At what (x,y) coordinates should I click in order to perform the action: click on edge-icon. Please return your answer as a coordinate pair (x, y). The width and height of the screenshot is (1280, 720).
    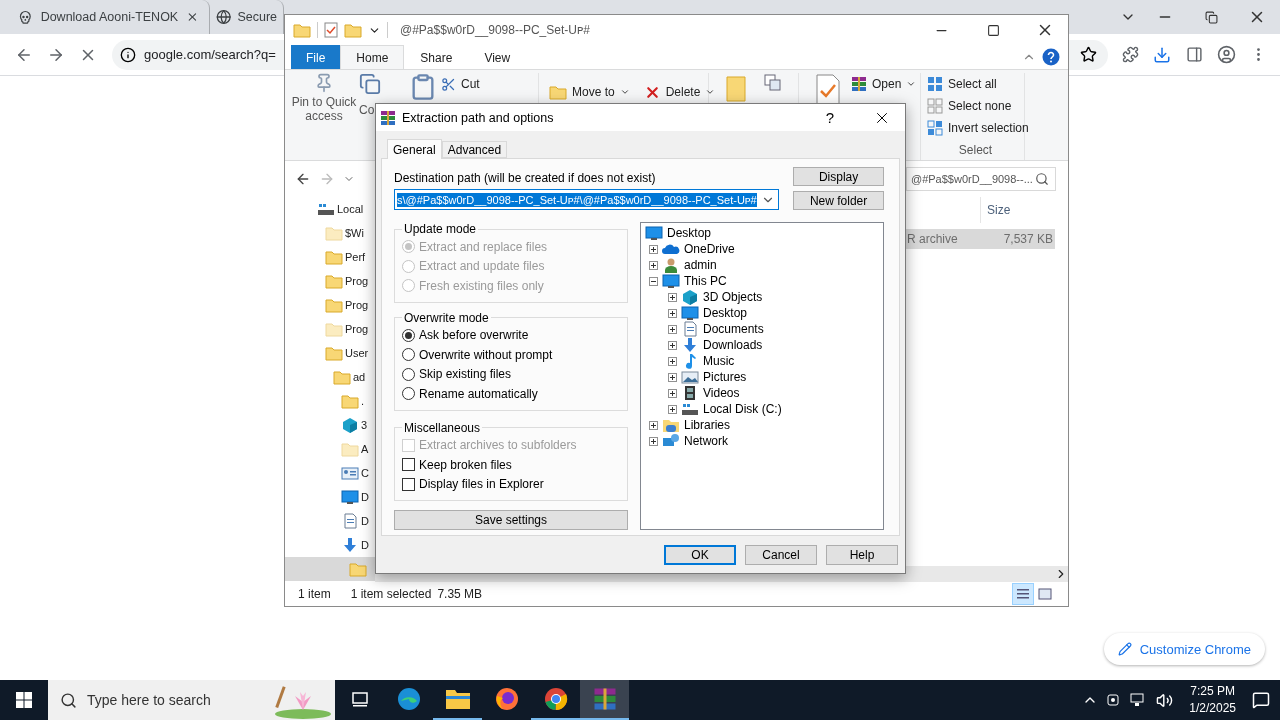
    Looking at the image, I should click on (408, 699).